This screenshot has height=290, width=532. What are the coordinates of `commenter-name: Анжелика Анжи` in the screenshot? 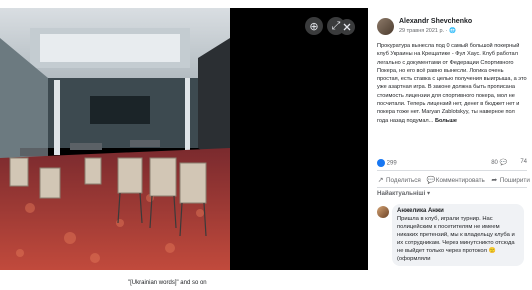 It's located at (458, 211).